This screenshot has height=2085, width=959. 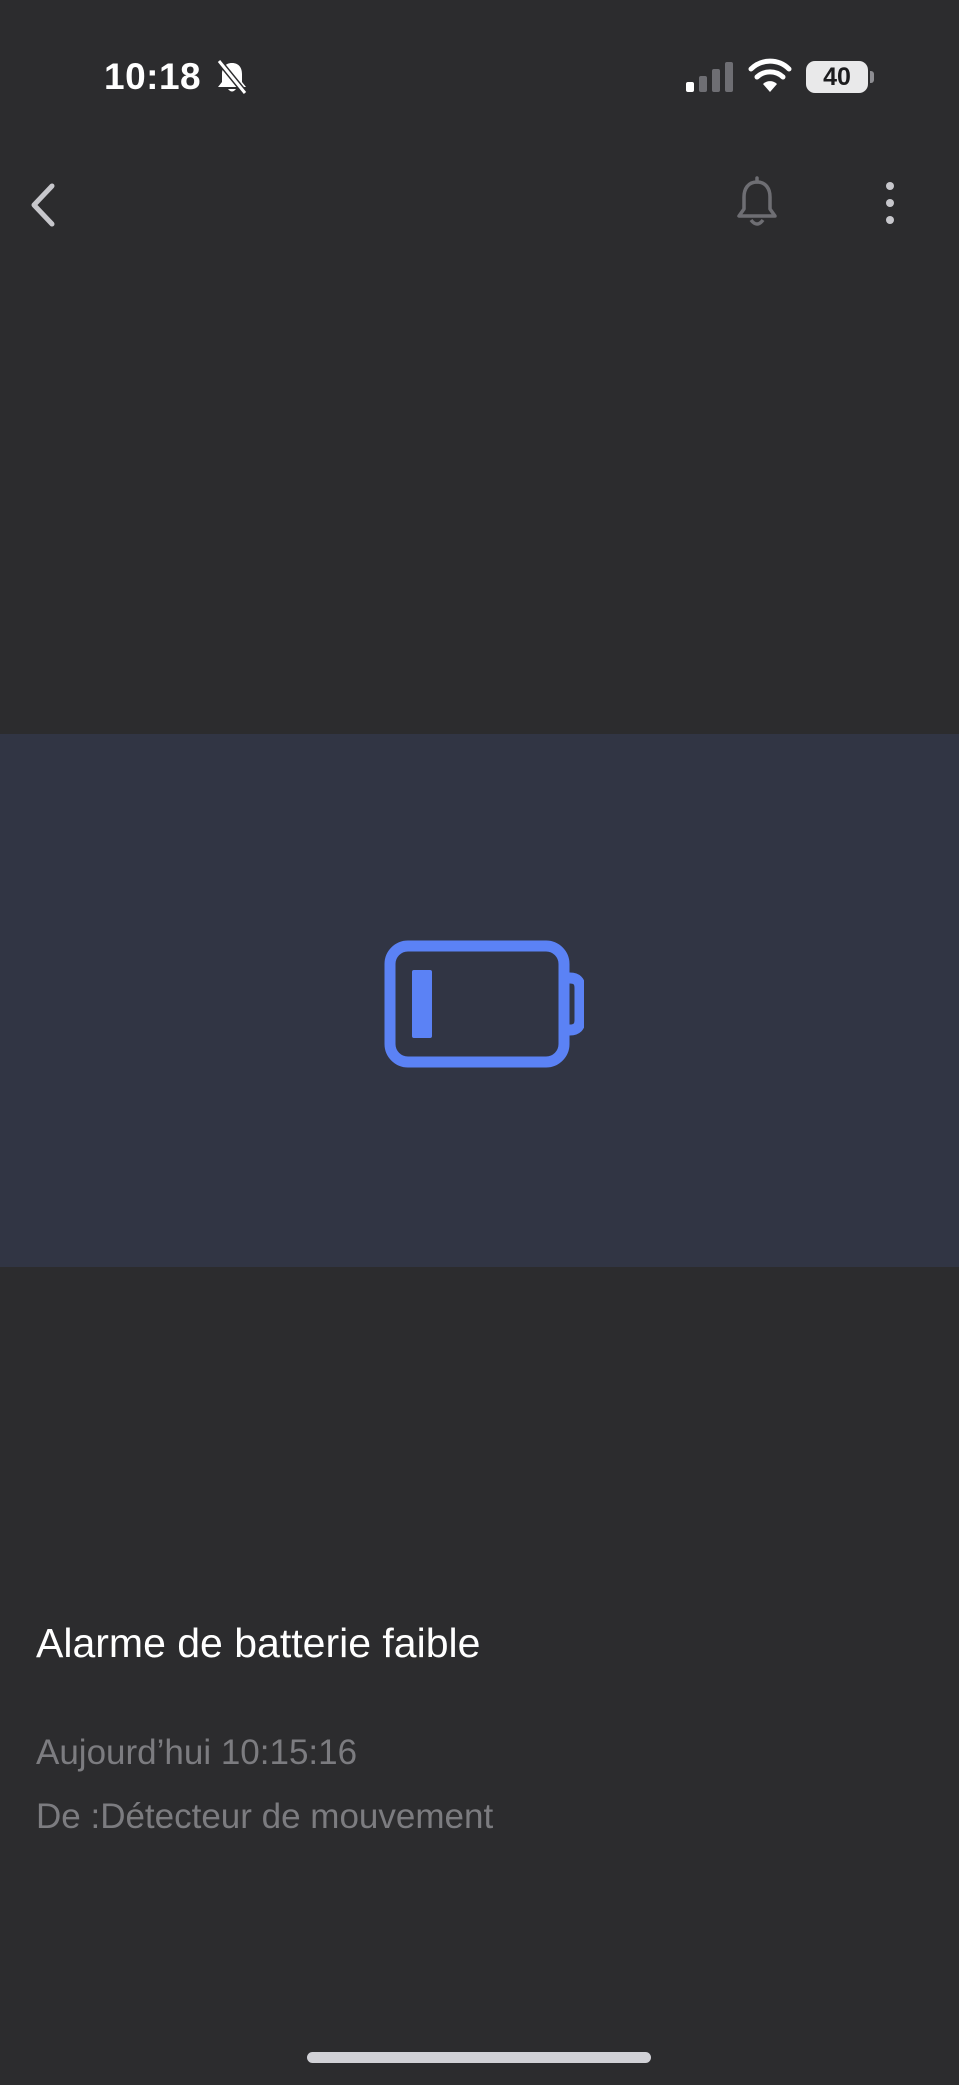 What do you see at coordinates (709, 77) in the screenshot?
I see `signal-icon` at bounding box center [709, 77].